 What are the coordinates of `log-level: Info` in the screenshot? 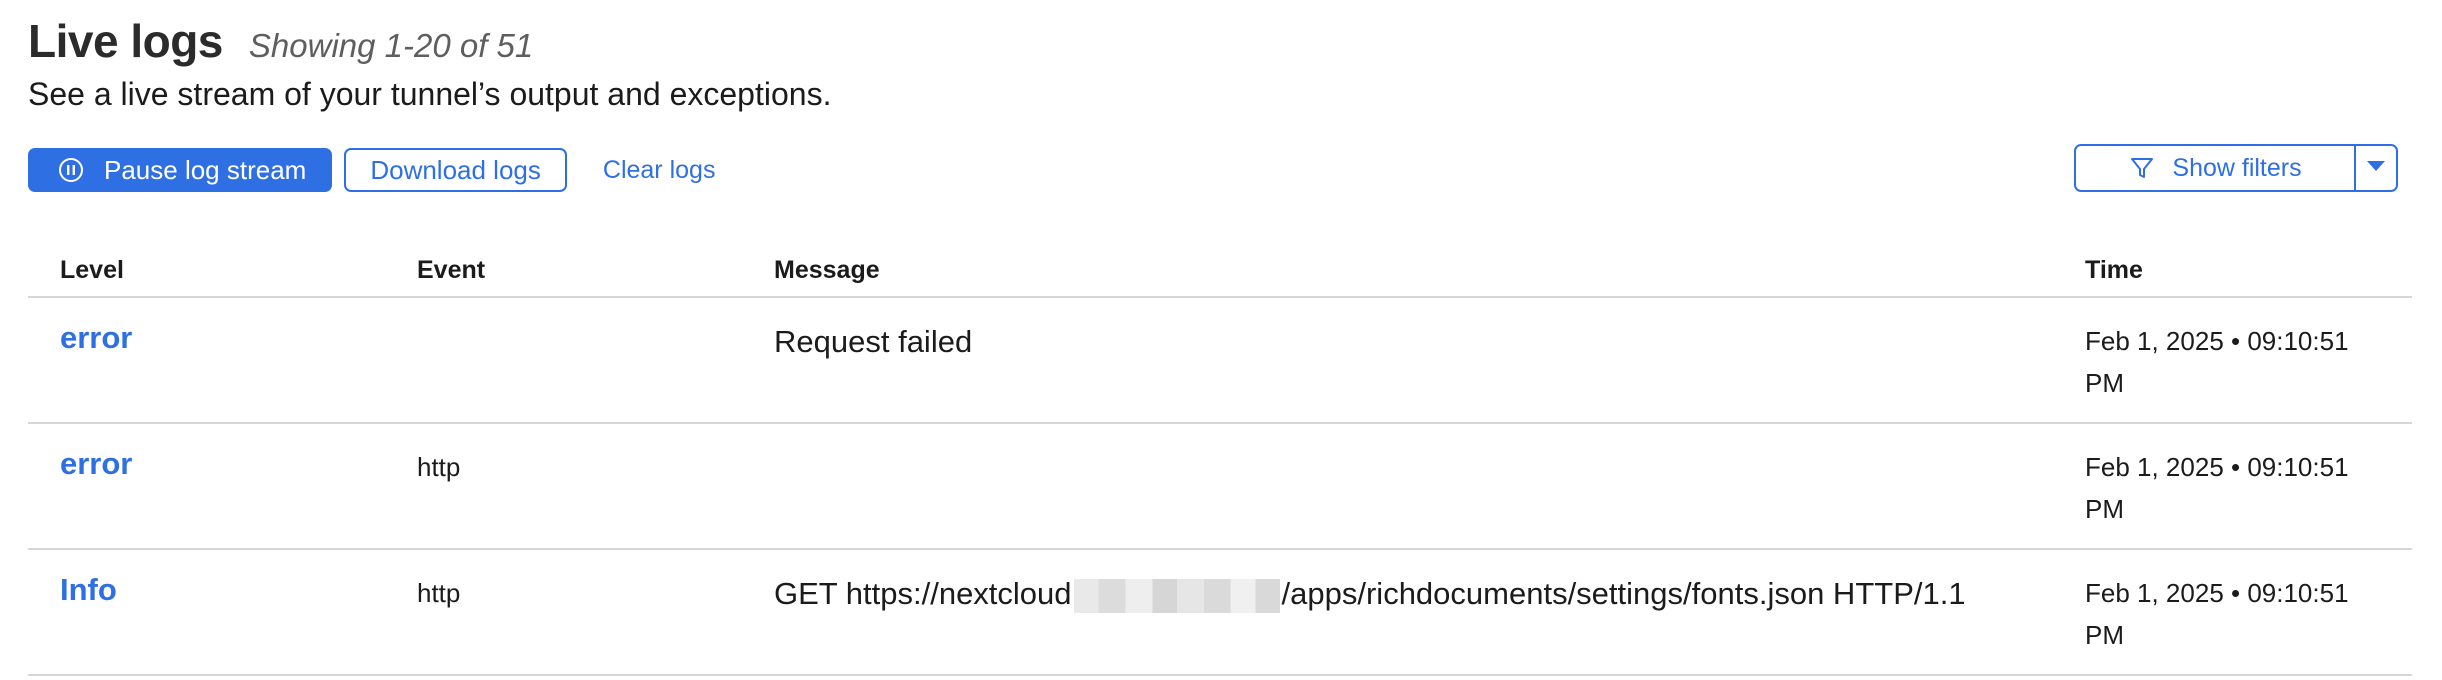 It's located at (88, 590).